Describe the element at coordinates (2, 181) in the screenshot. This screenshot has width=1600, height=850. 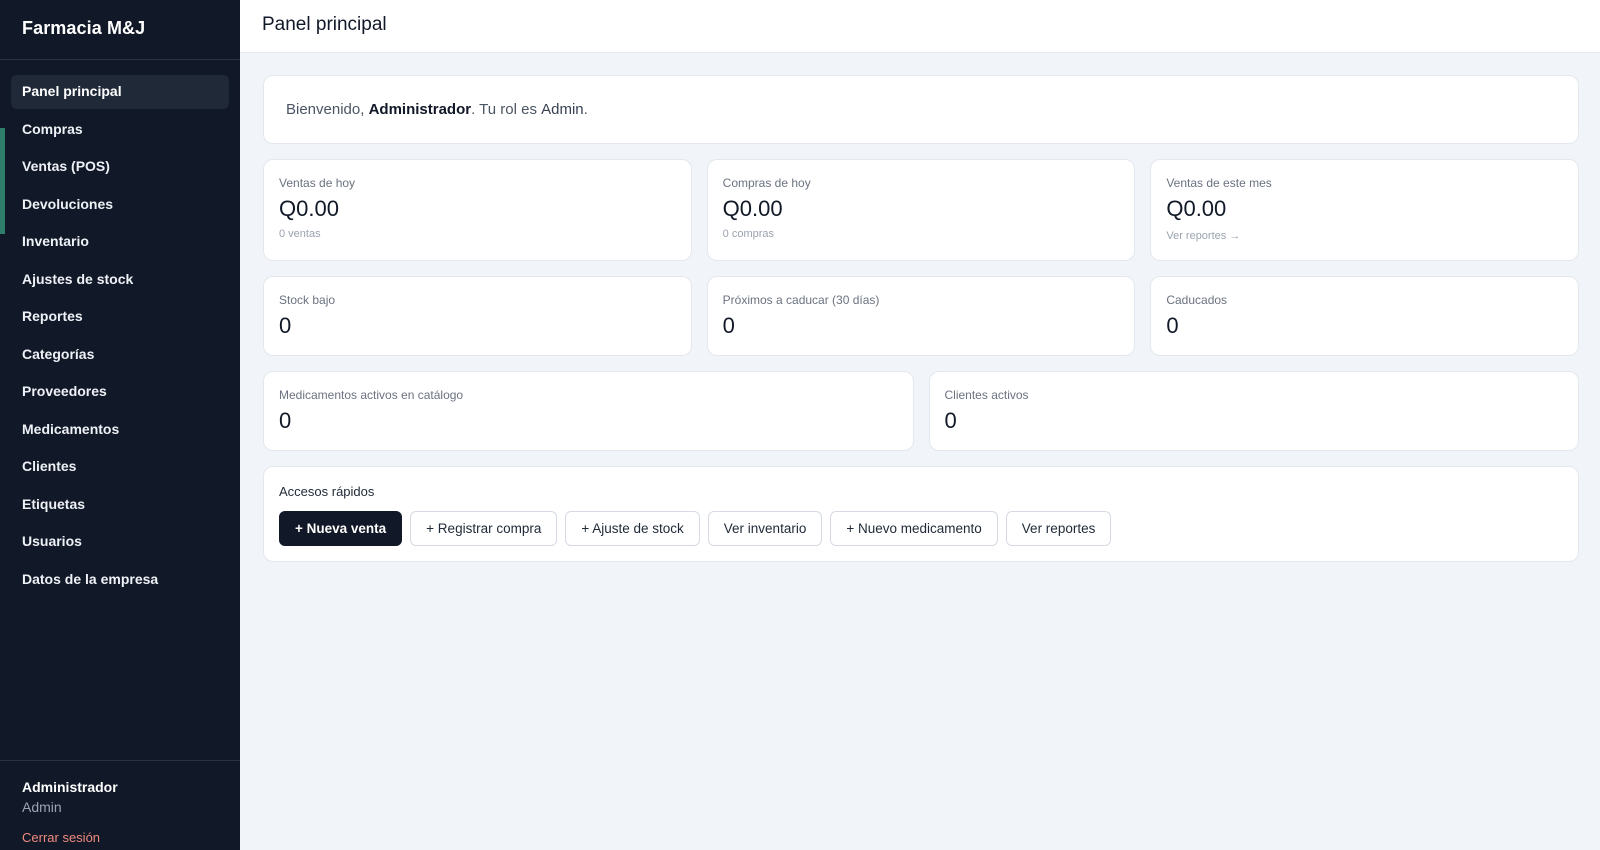
I see `nav-accent-bar` at that location.